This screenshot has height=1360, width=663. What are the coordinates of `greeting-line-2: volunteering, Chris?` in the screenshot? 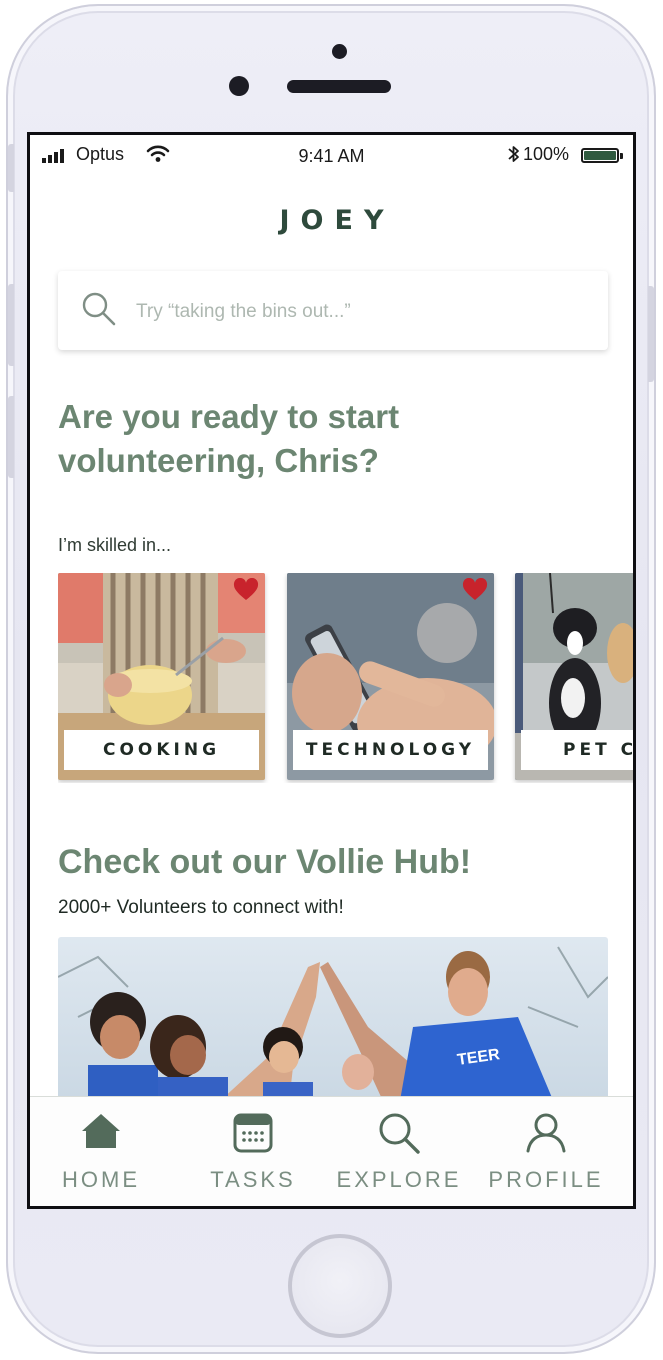 It's located at (218, 460).